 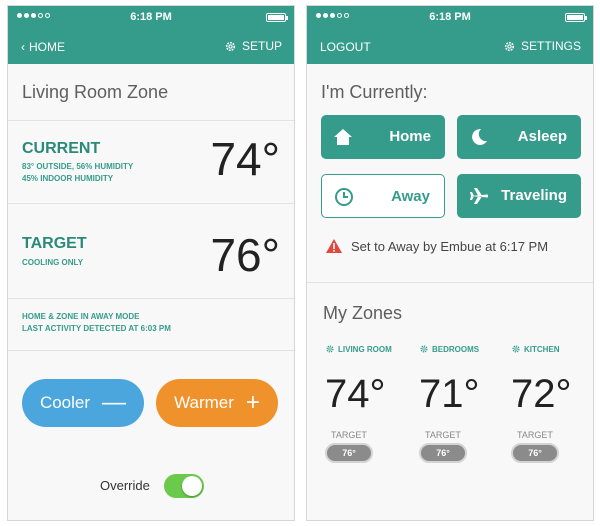 What do you see at coordinates (54, 243) in the screenshot?
I see `target-label: TARGET` at bounding box center [54, 243].